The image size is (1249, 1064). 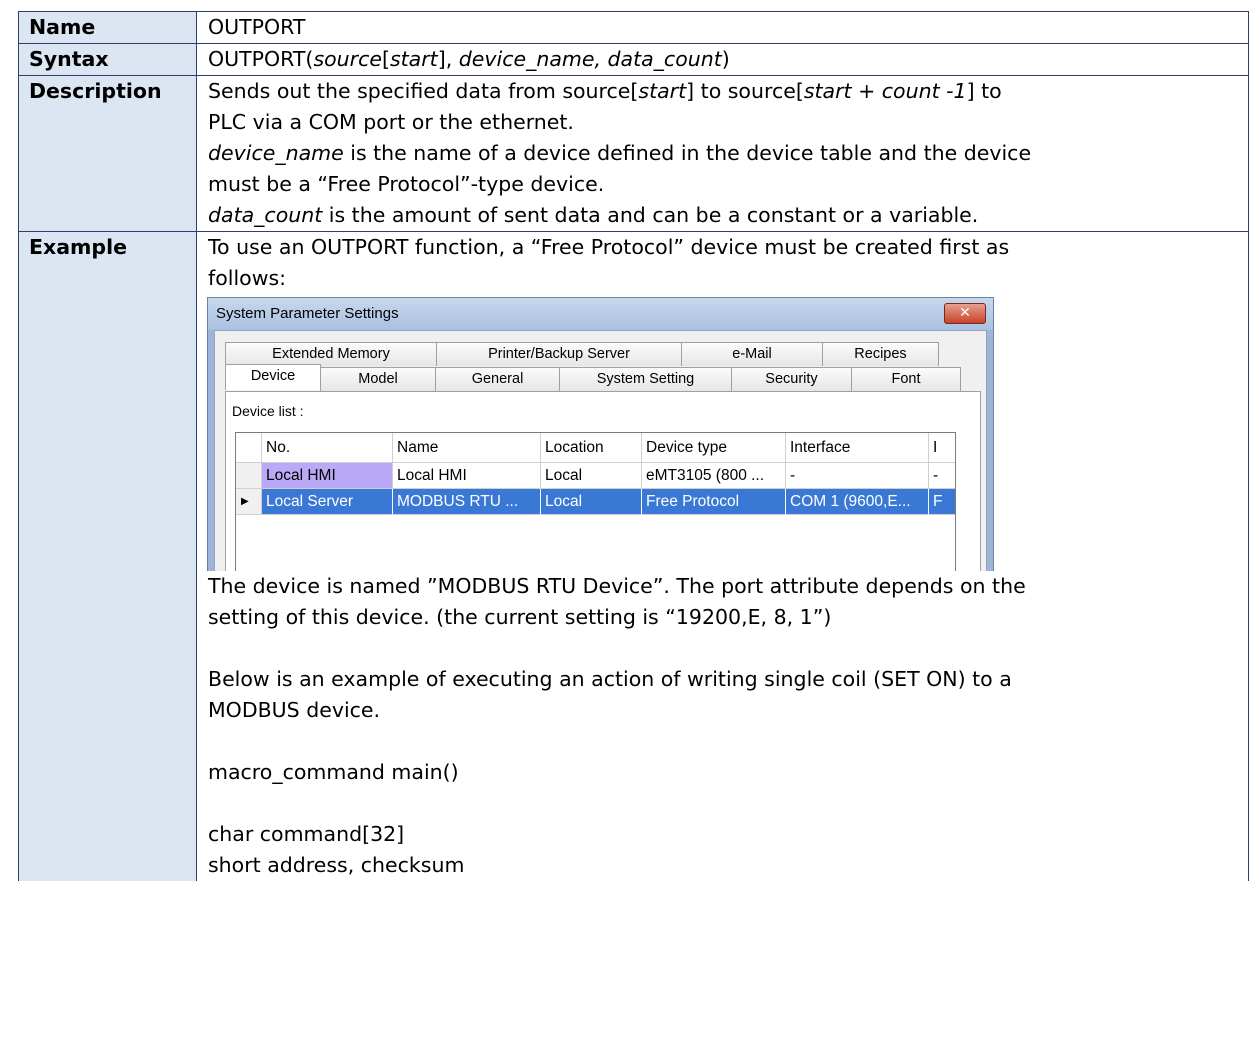 I want to click on code-line-2: char command[32], so click(x=306, y=834).